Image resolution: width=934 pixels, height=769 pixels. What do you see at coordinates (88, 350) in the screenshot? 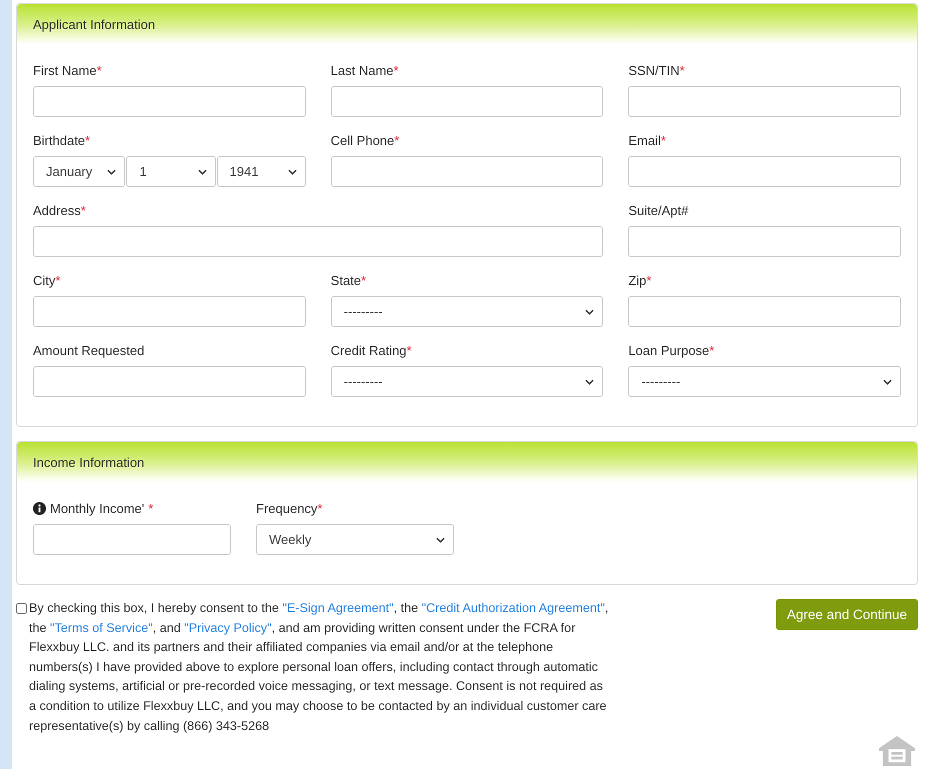
I see `field-label: Amount Requested` at bounding box center [88, 350].